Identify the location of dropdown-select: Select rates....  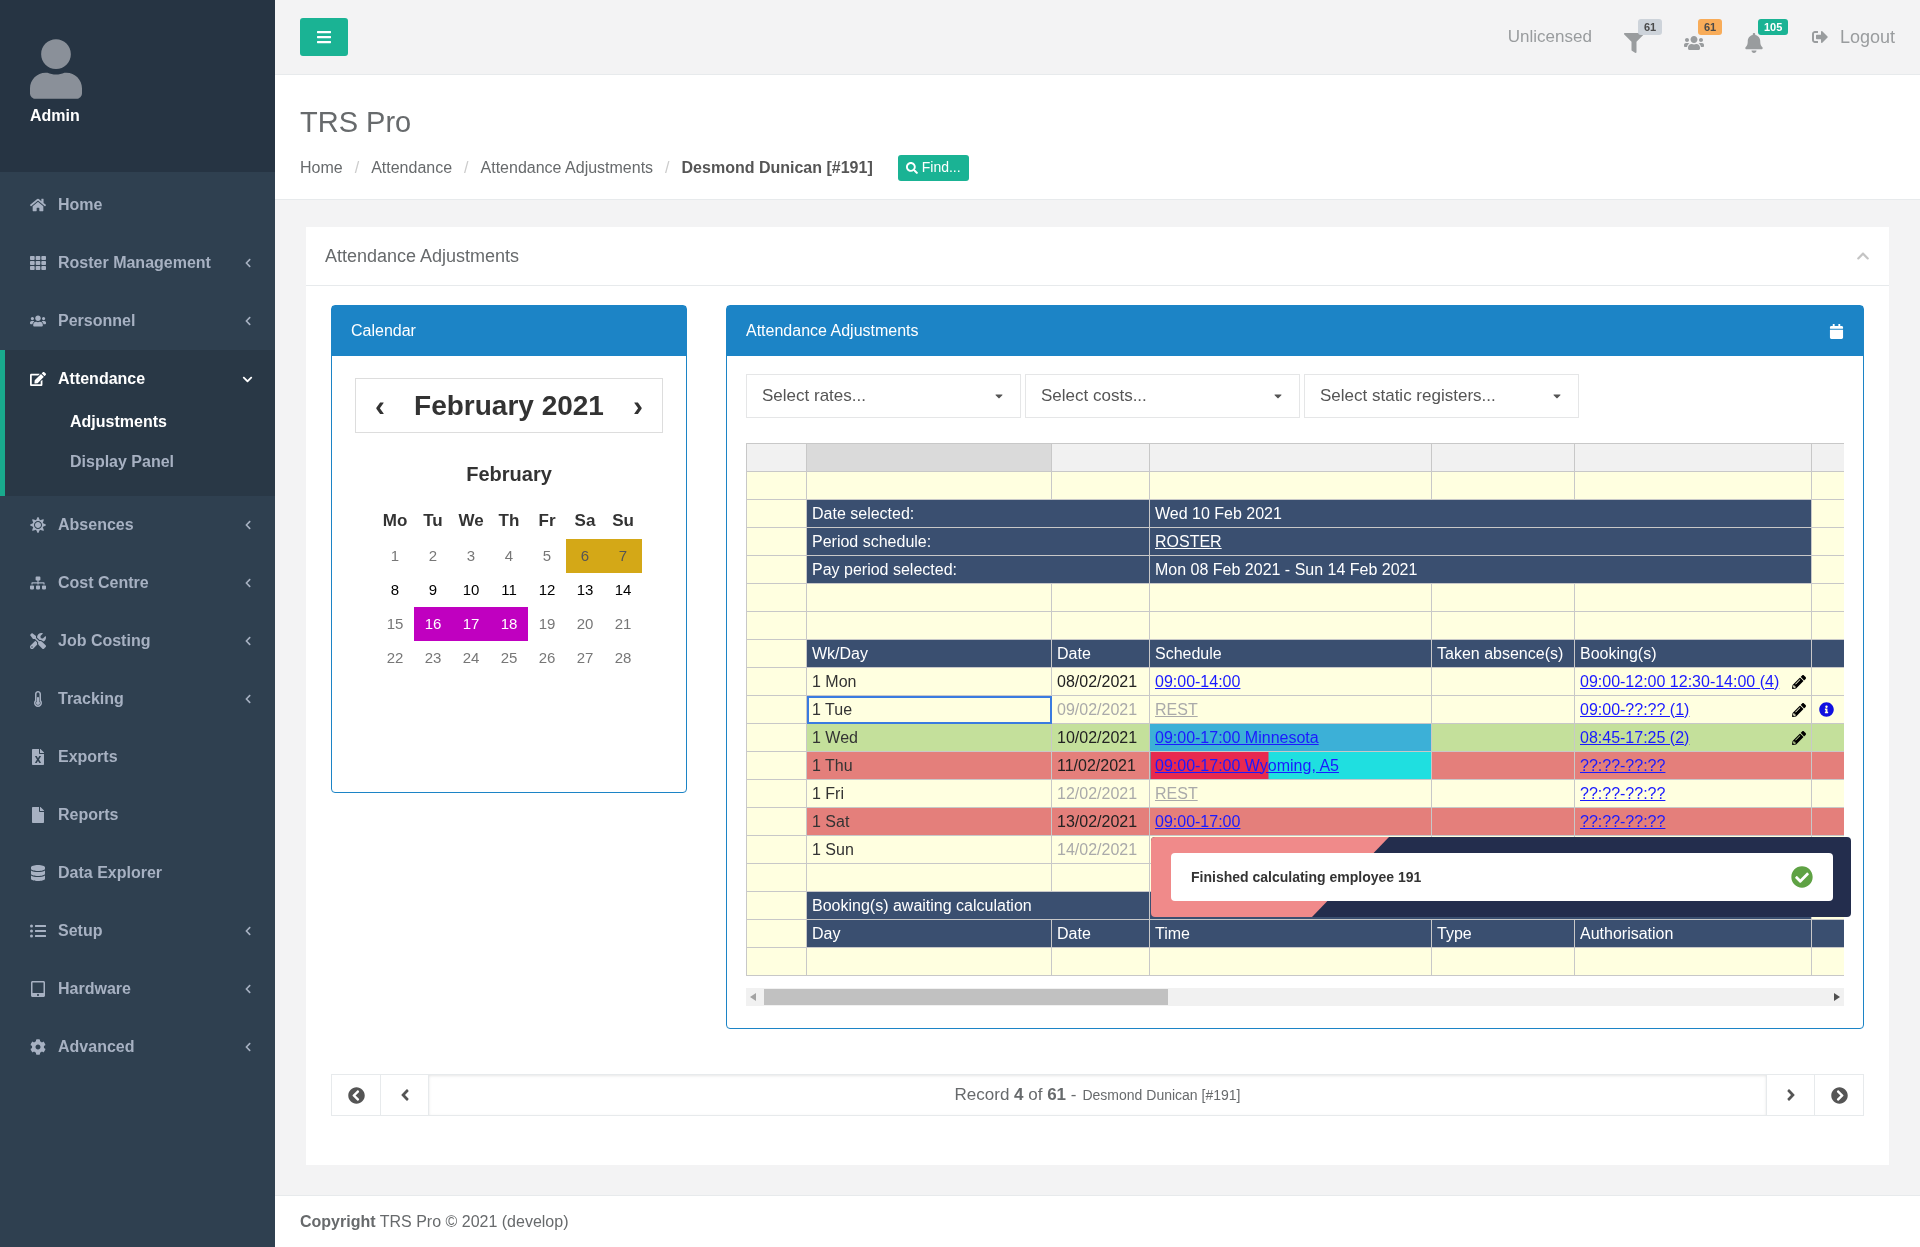
(883, 396).